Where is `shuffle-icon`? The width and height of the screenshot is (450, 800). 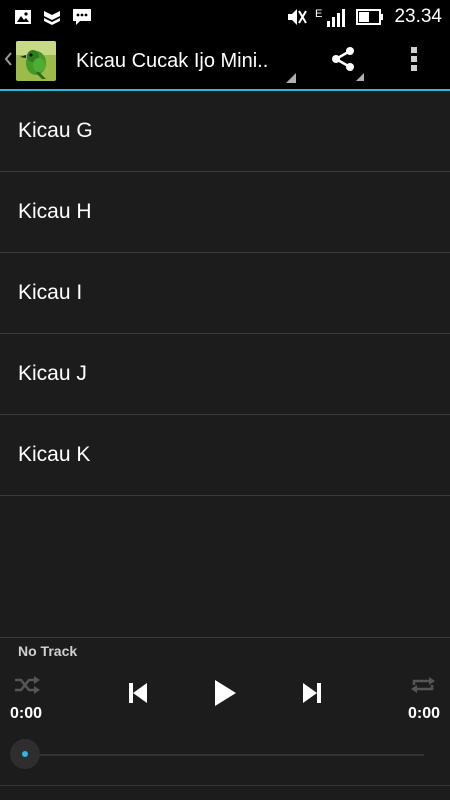 shuffle-icon is located at coordinates (27, 687).